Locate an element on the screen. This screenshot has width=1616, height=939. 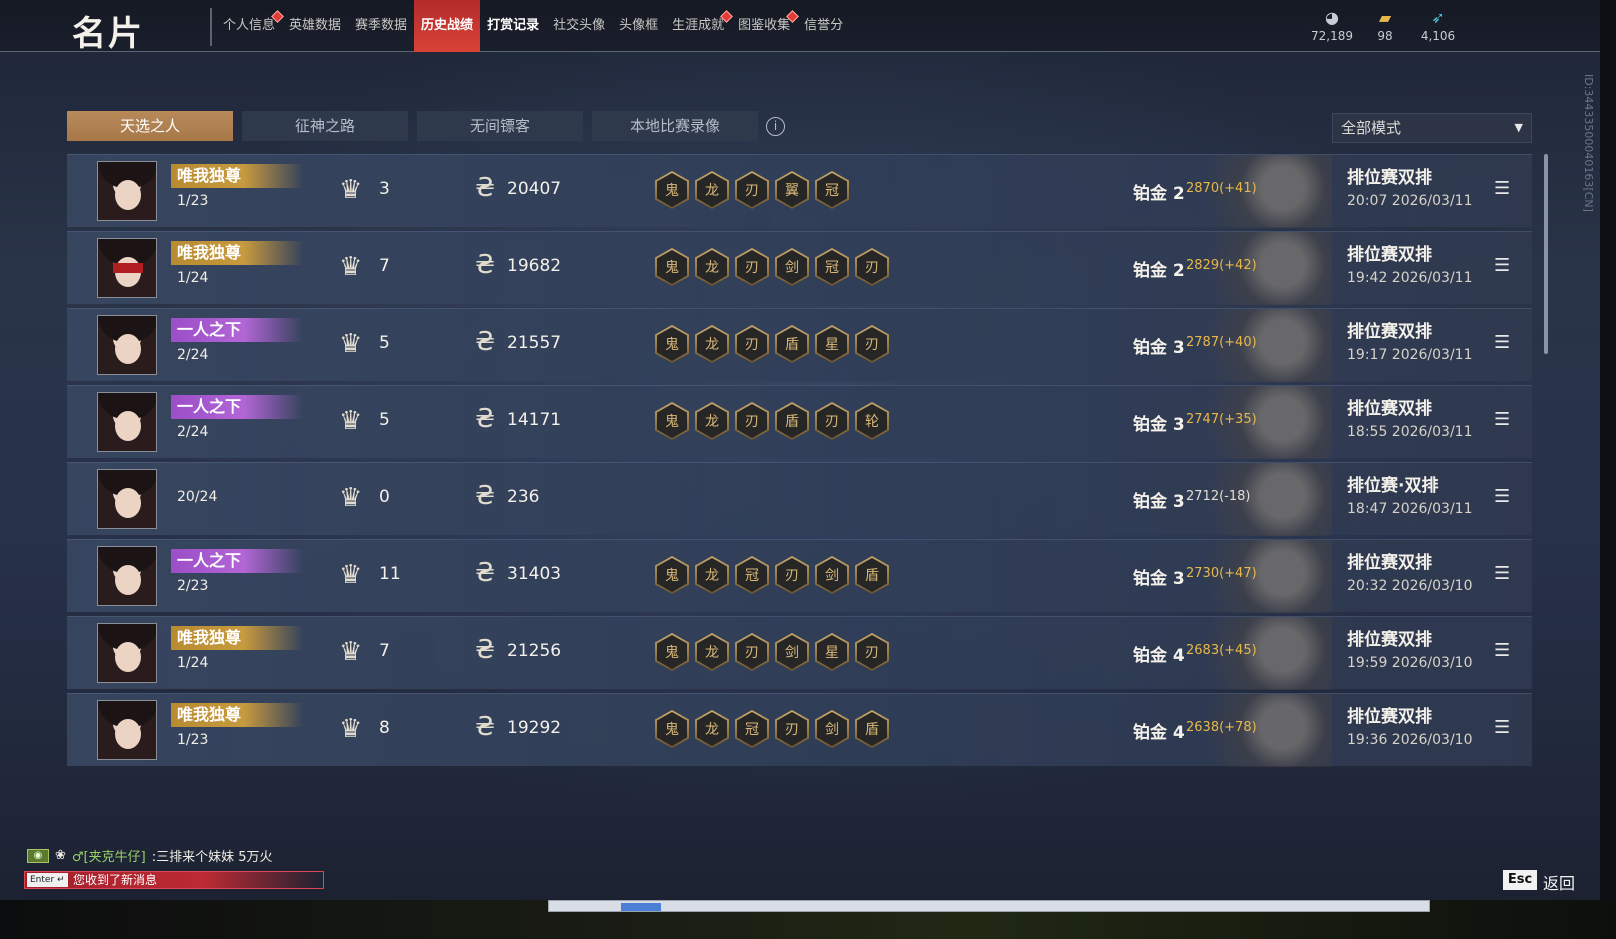
nav-tab-2: 赛季数据 is located at coordinates (381, 26).